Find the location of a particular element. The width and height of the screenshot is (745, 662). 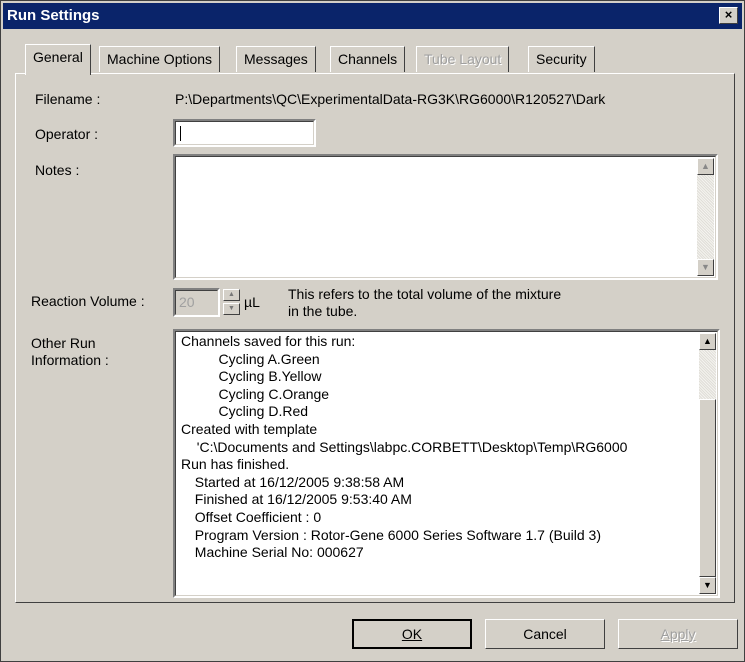

info-line: Started at 16/12/2005 9:38:58 AM is located at coordinates (296, 481).